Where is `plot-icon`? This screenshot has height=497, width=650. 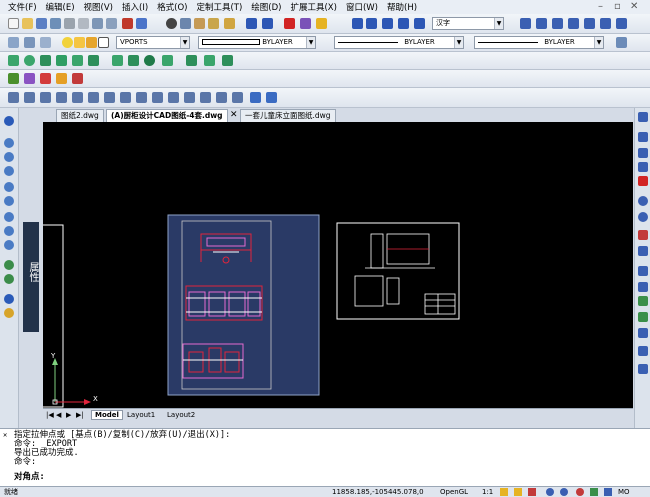 plot-icon is located at coordinates (111, 23).